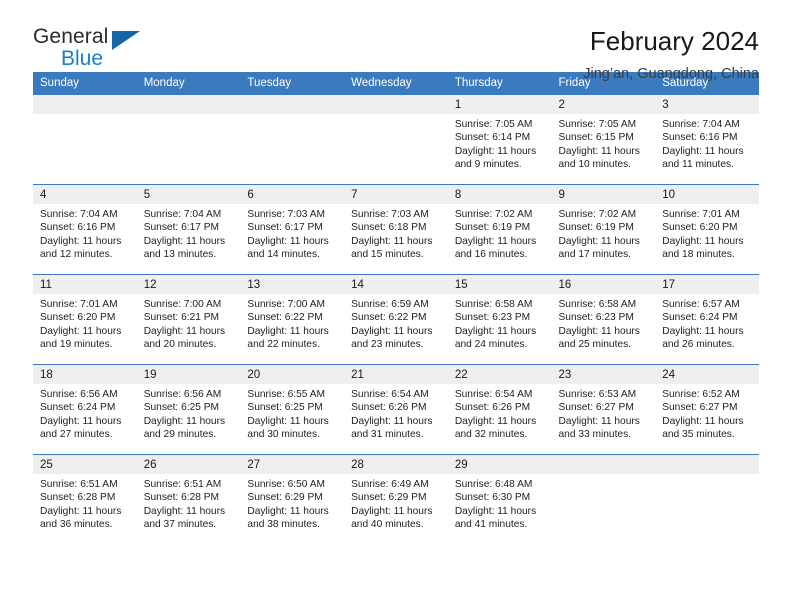  I want to click on weekday-header-wednesday: Wednesday, so click(396, 83).